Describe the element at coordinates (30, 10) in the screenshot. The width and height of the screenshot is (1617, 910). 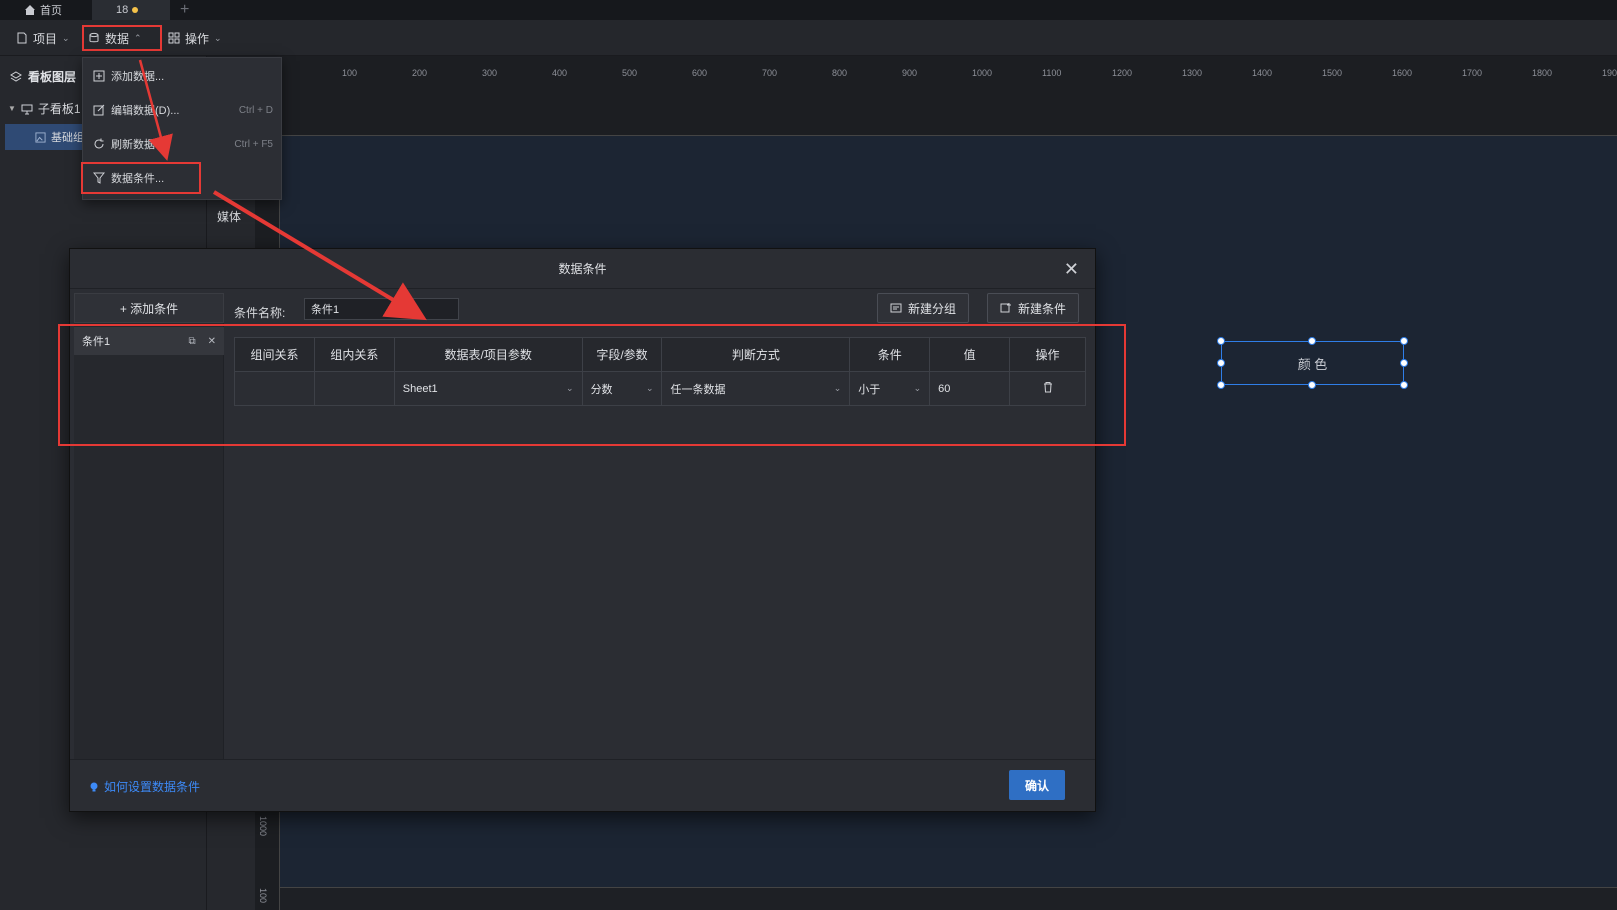
I see `home-icon` at that location.